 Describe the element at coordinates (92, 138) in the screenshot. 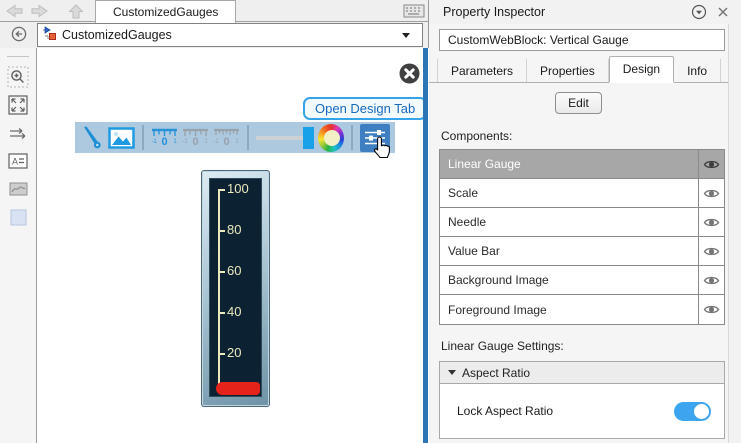

I see `needle-icon` at that location.